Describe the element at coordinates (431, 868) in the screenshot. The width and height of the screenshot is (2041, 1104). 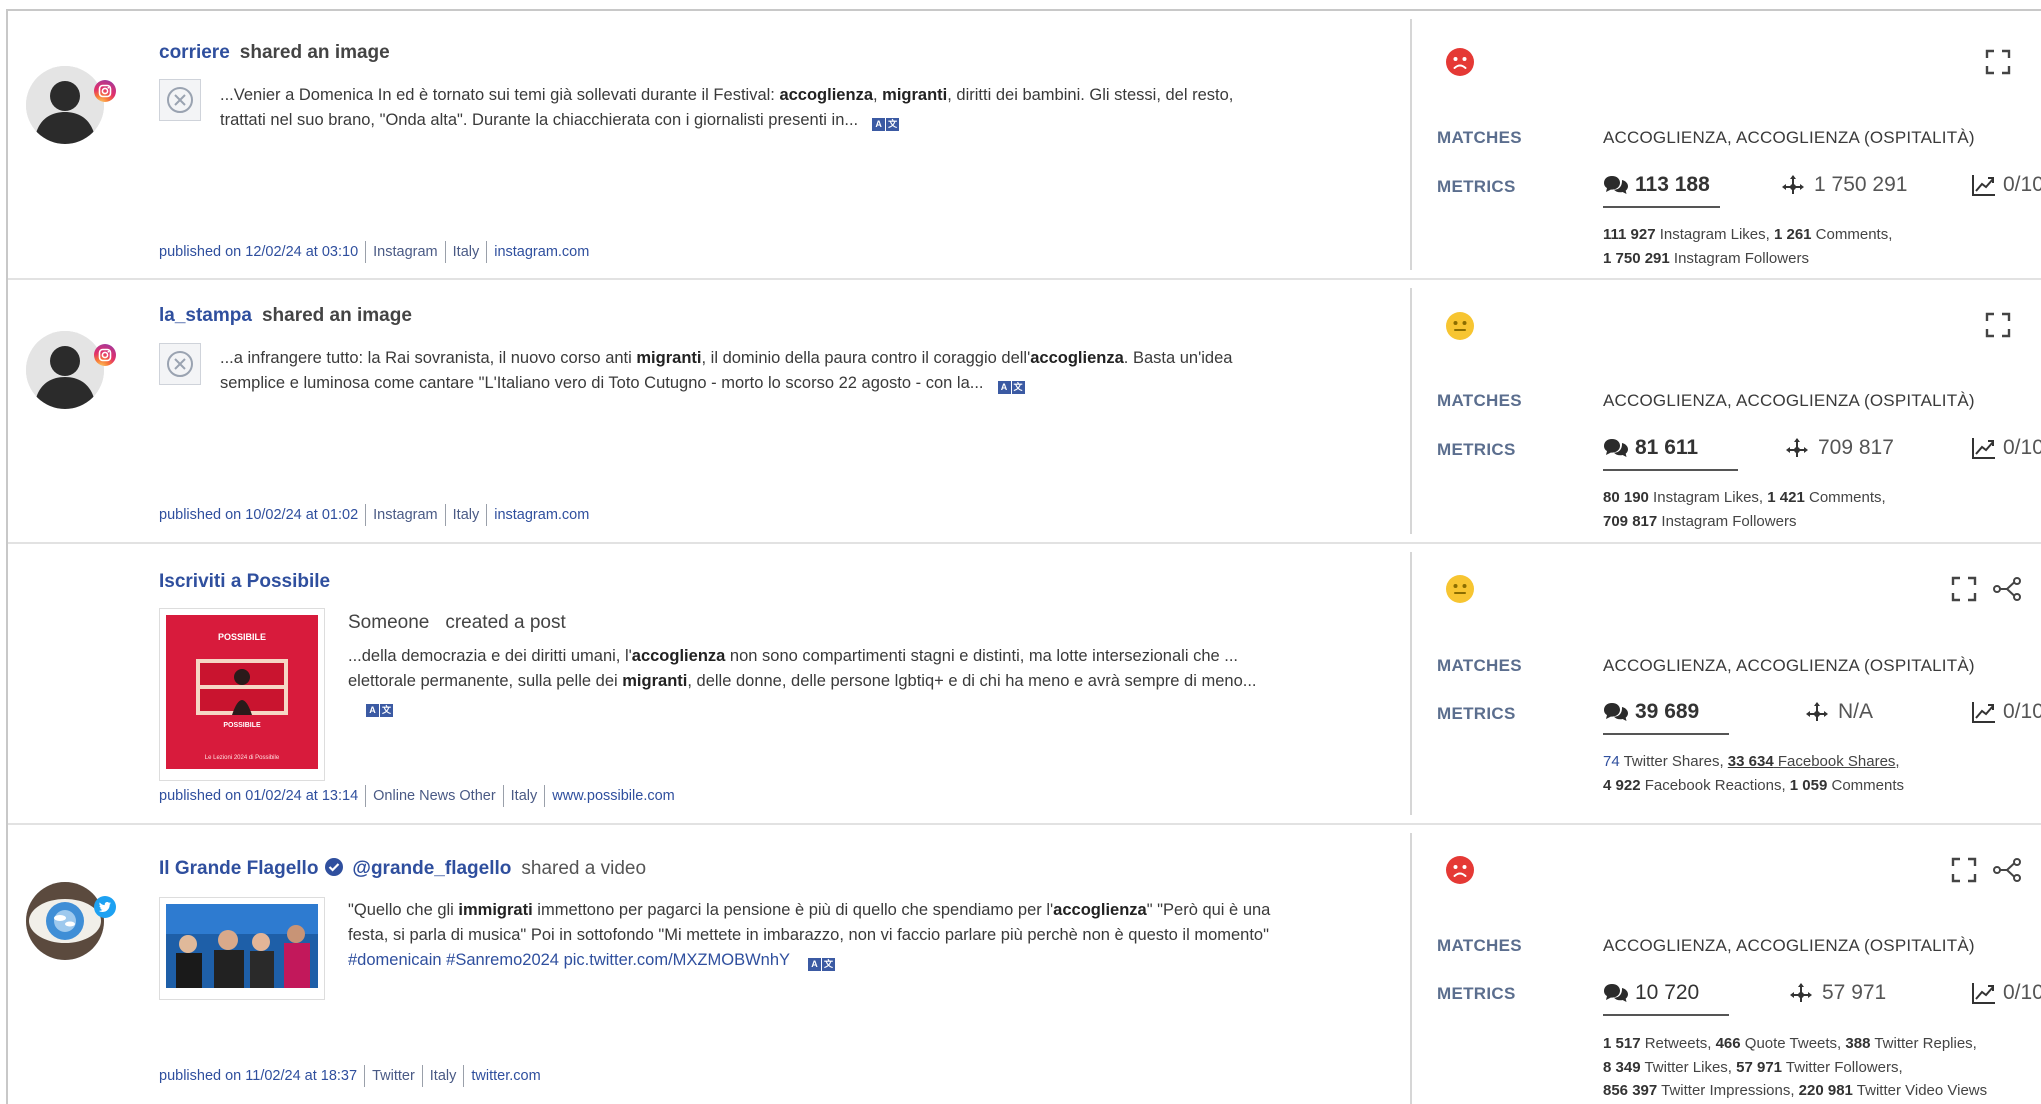
I see `handle-link: @grande_flagello` at that location.